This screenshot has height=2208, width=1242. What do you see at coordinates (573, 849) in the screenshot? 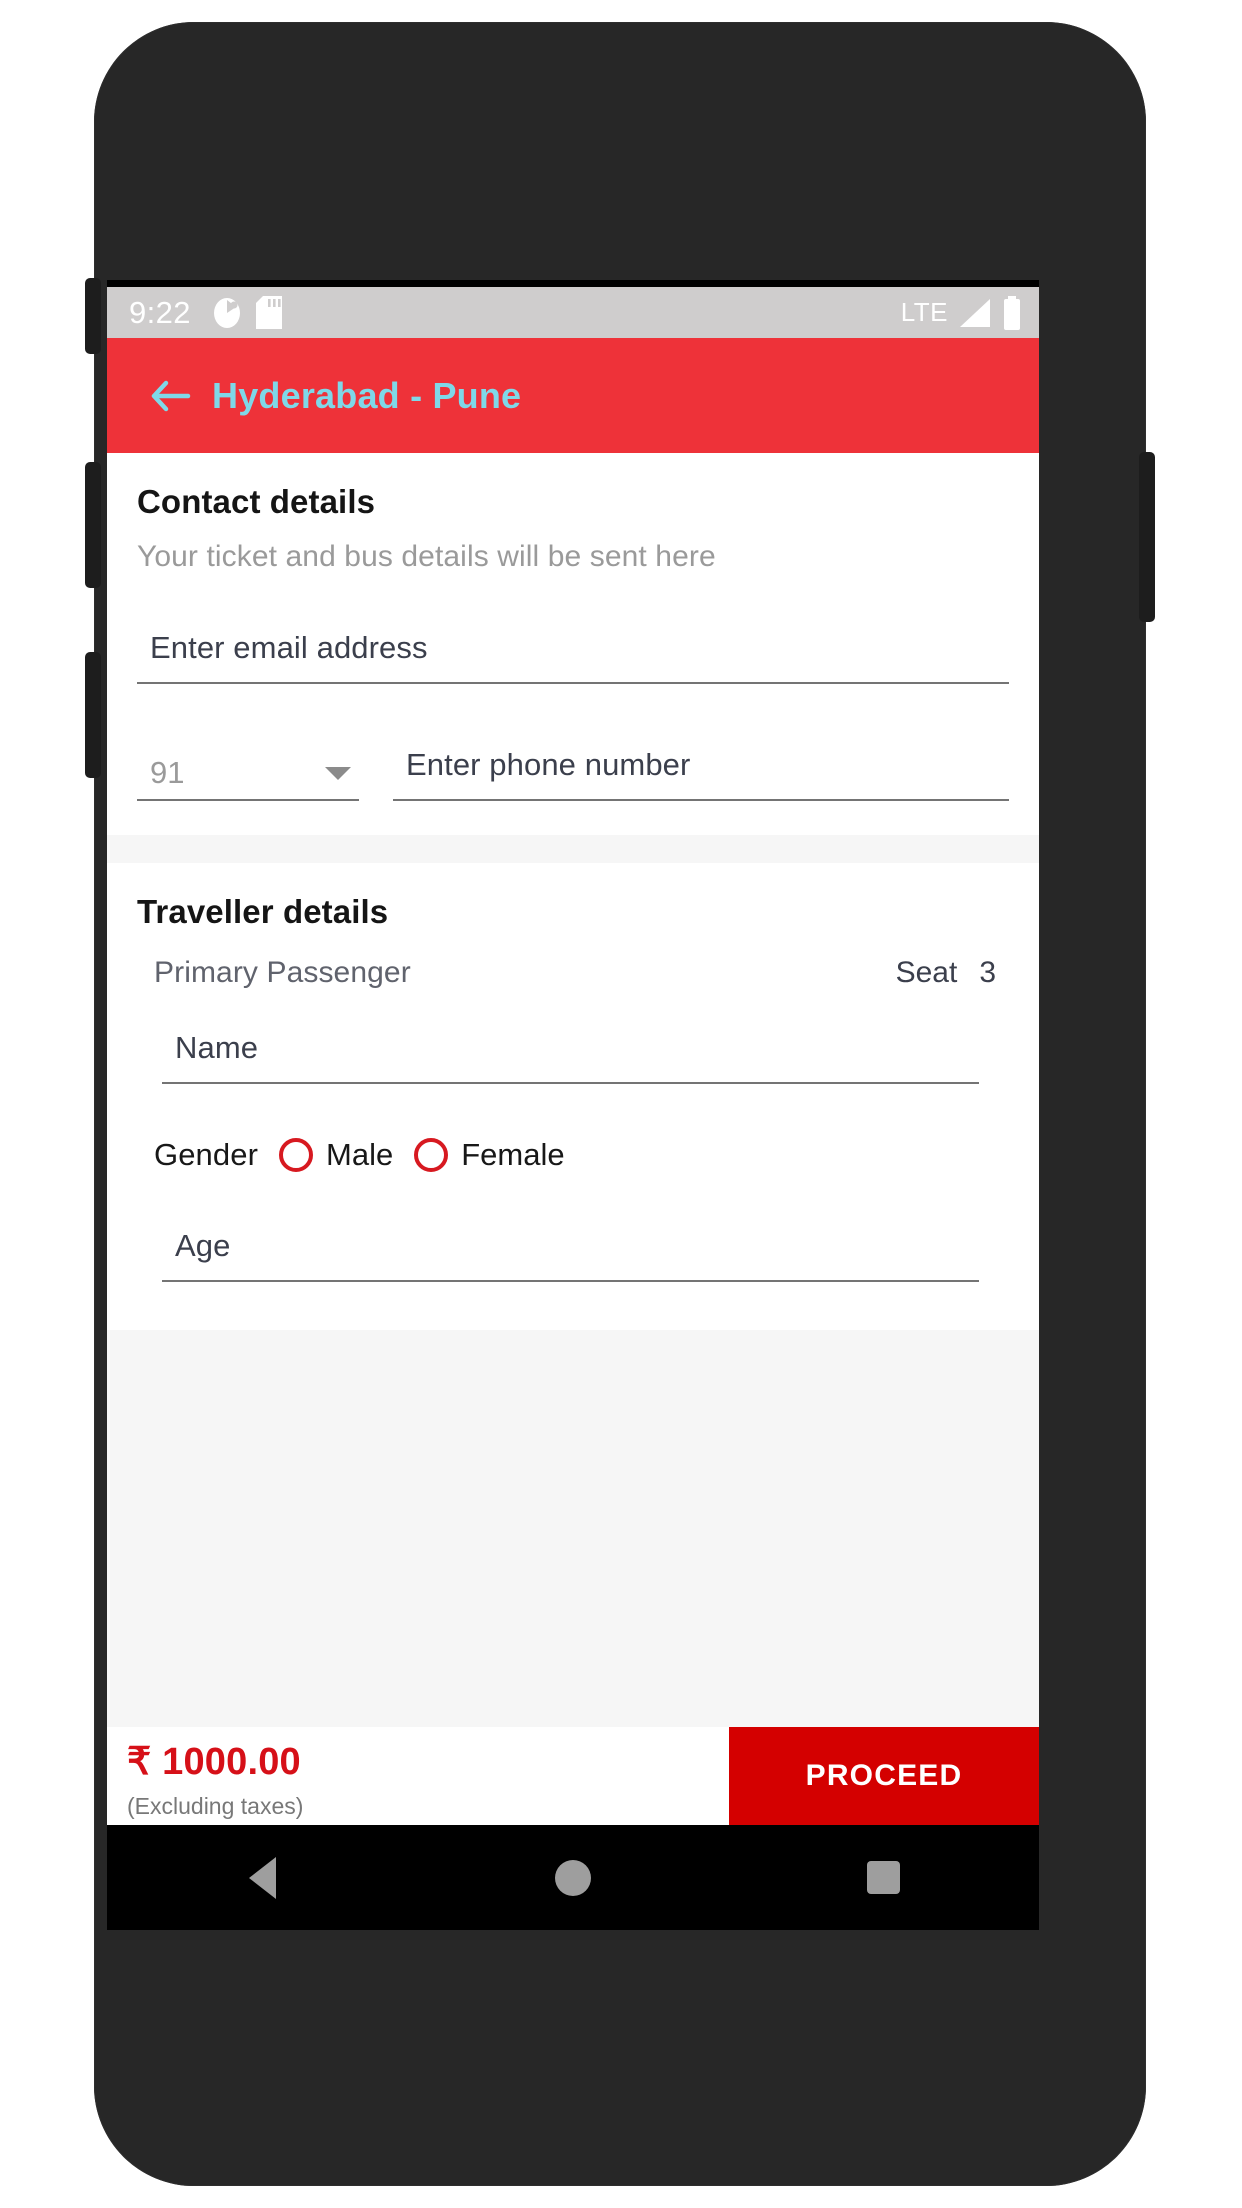
I see `section-divider` at bounding box center [573, 849].